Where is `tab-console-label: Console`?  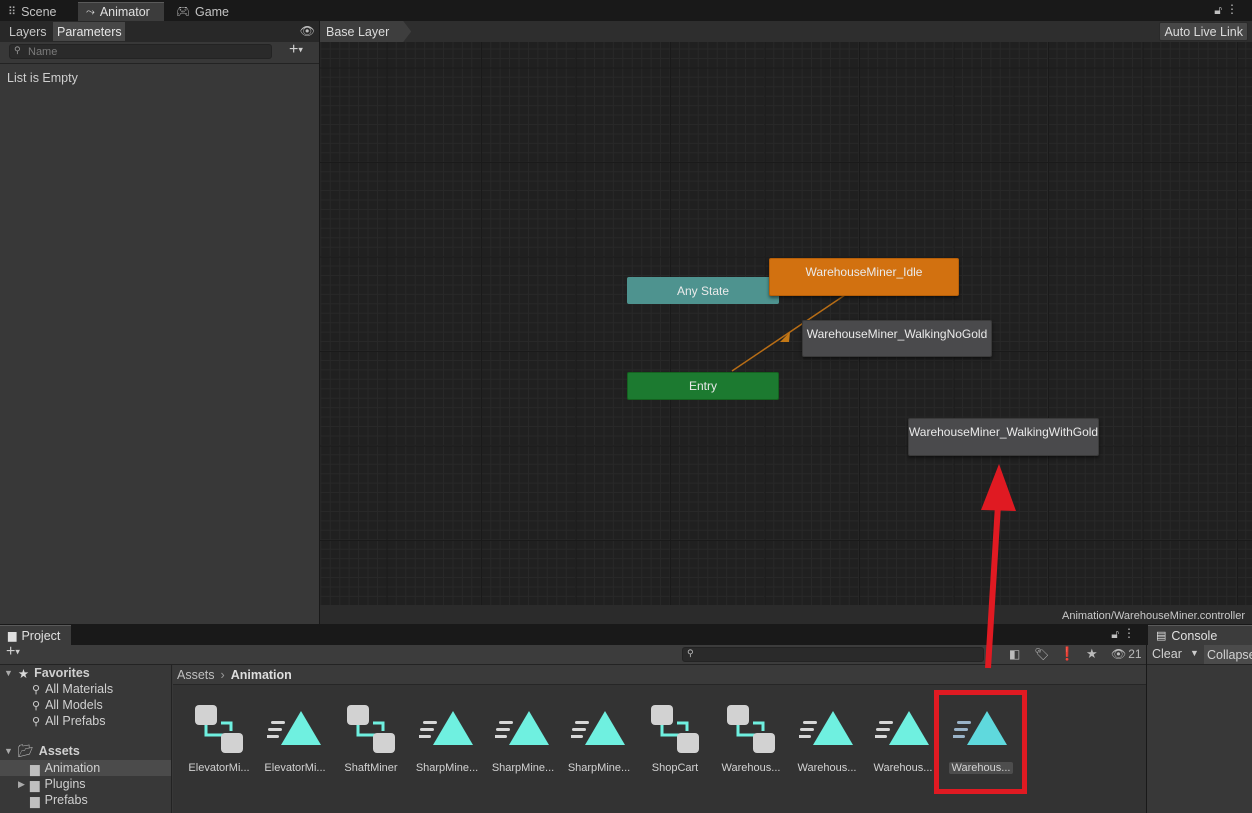
tab-console-label: Console is located at coordinates (1194, 635).